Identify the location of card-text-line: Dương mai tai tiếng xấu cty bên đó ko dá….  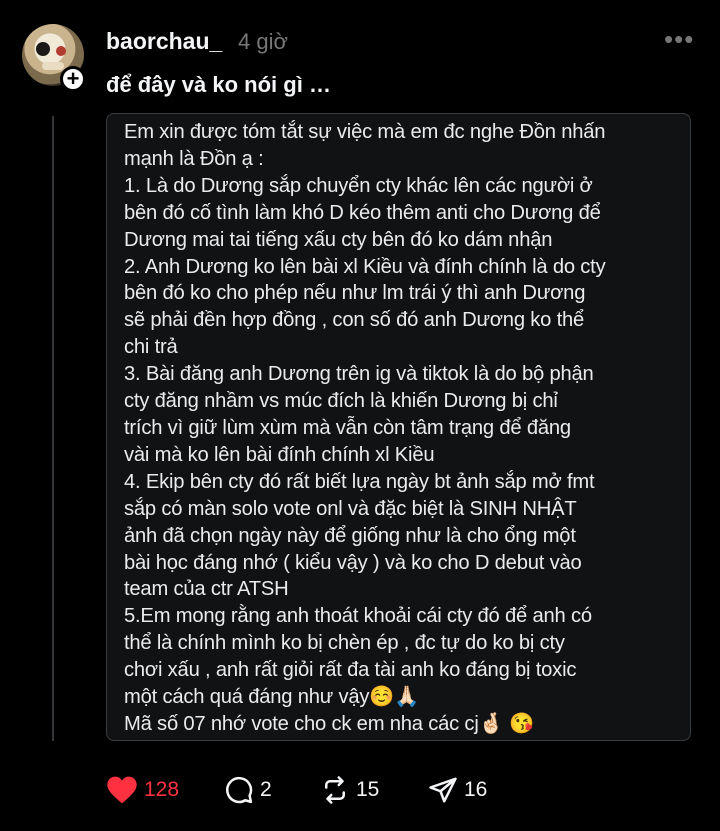
(338, 239).